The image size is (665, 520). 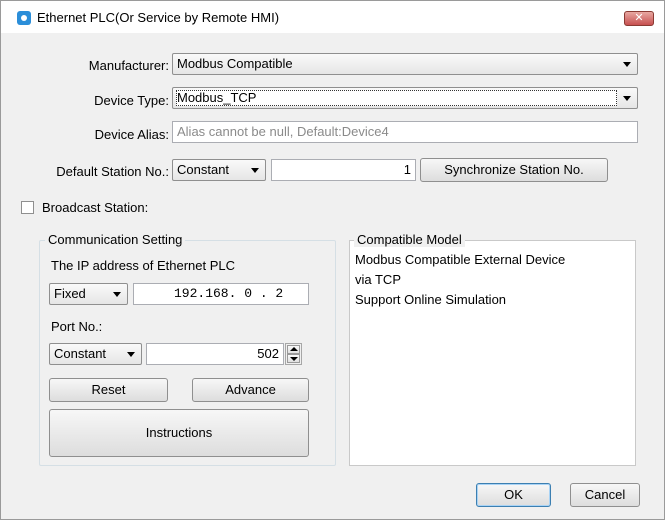 What do you see at coordinates (283, 131) in the screenshot?
I see `device-alias-placeholder: Alias cannot be null, Default:Device4` at bounding box center [283, 131].